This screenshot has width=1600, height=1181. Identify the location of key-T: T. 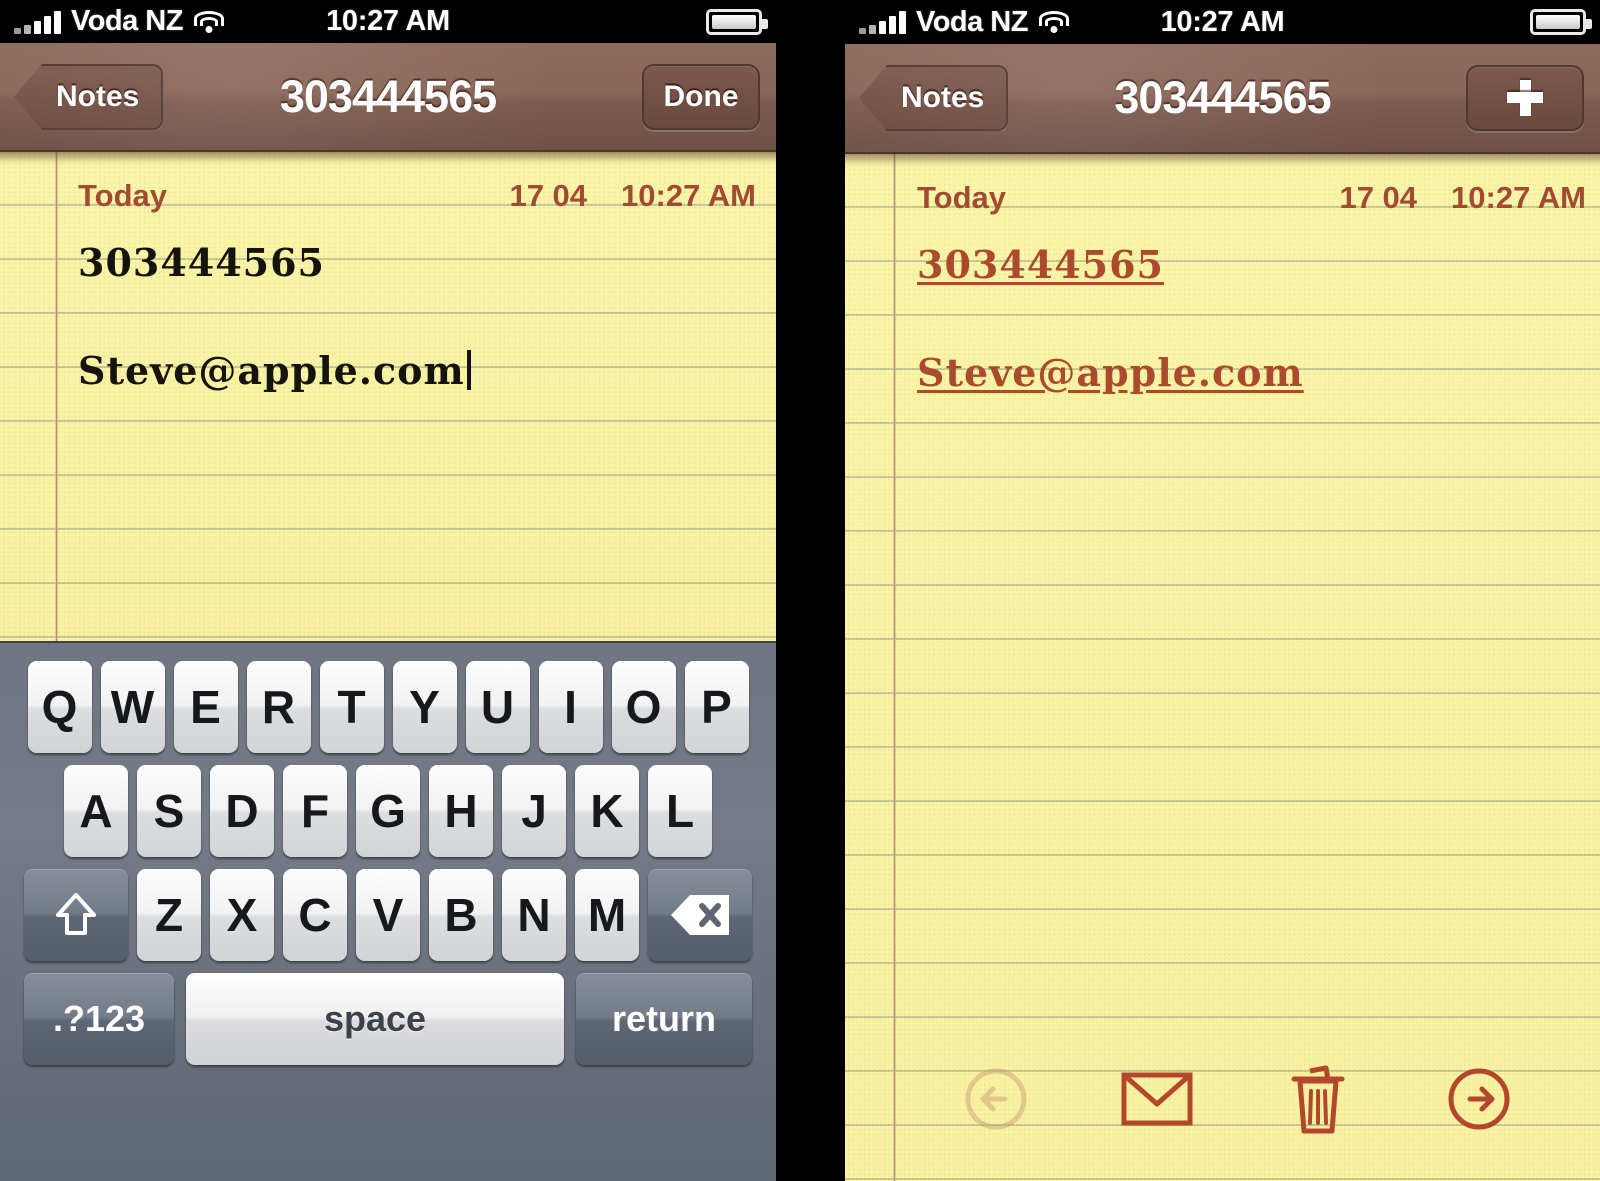
(351, 707).